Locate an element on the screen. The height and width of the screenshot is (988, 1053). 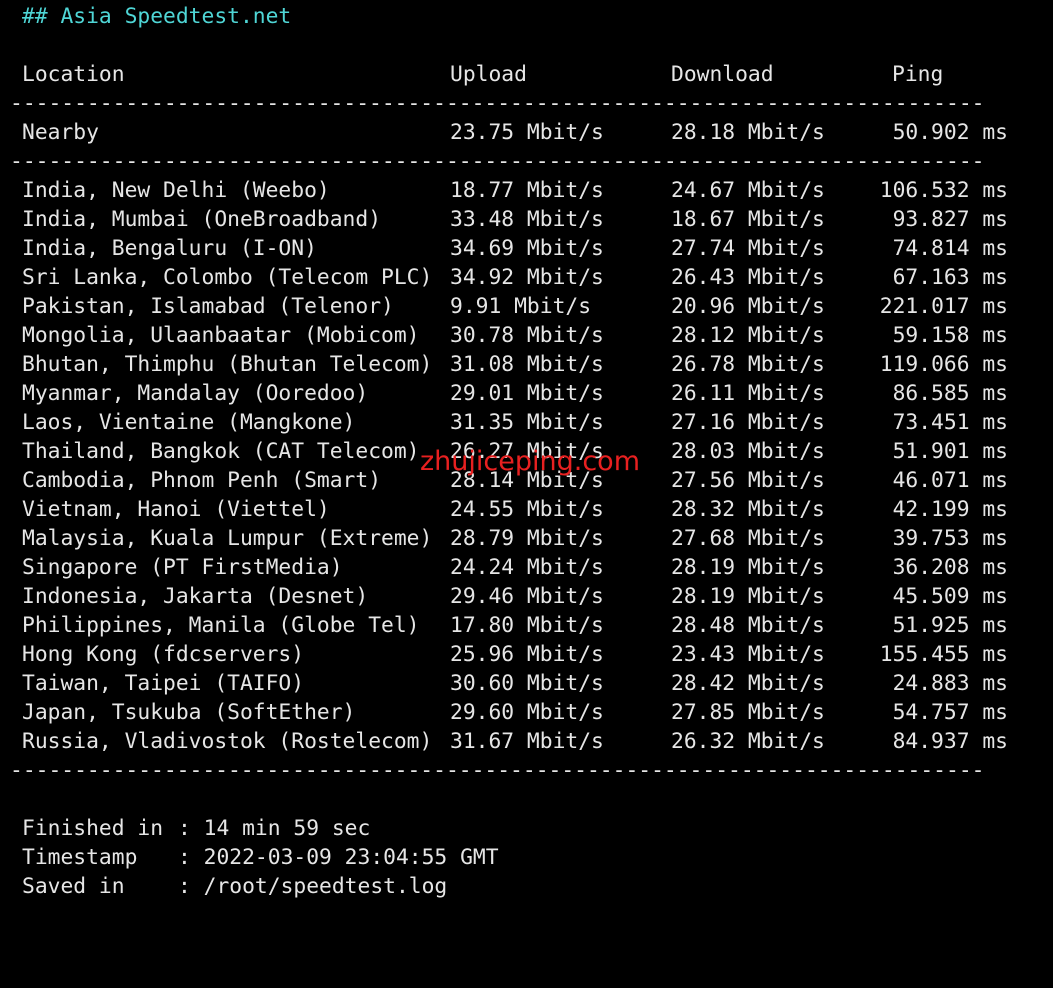
column-header-ping: Ping is located at coordinates (918, 74).